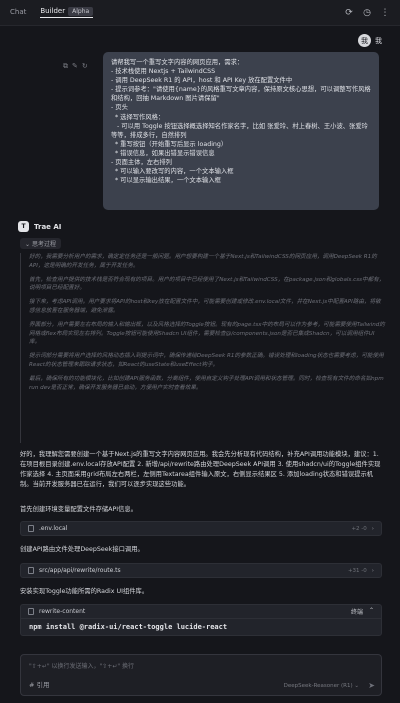 The height and width of the screenshot is (703, 400). Describe the element at coordinates (357, 611) in the screenshot. I see `open-terminal-button: 终端` at that location.